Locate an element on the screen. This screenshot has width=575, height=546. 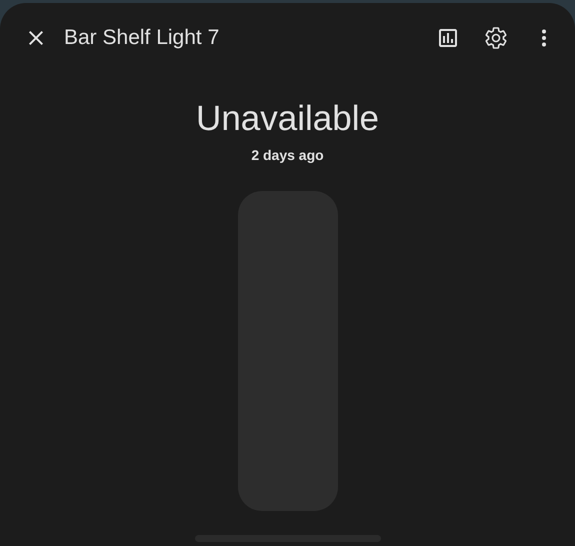
settings-icon is located at coordinates (496, 38).